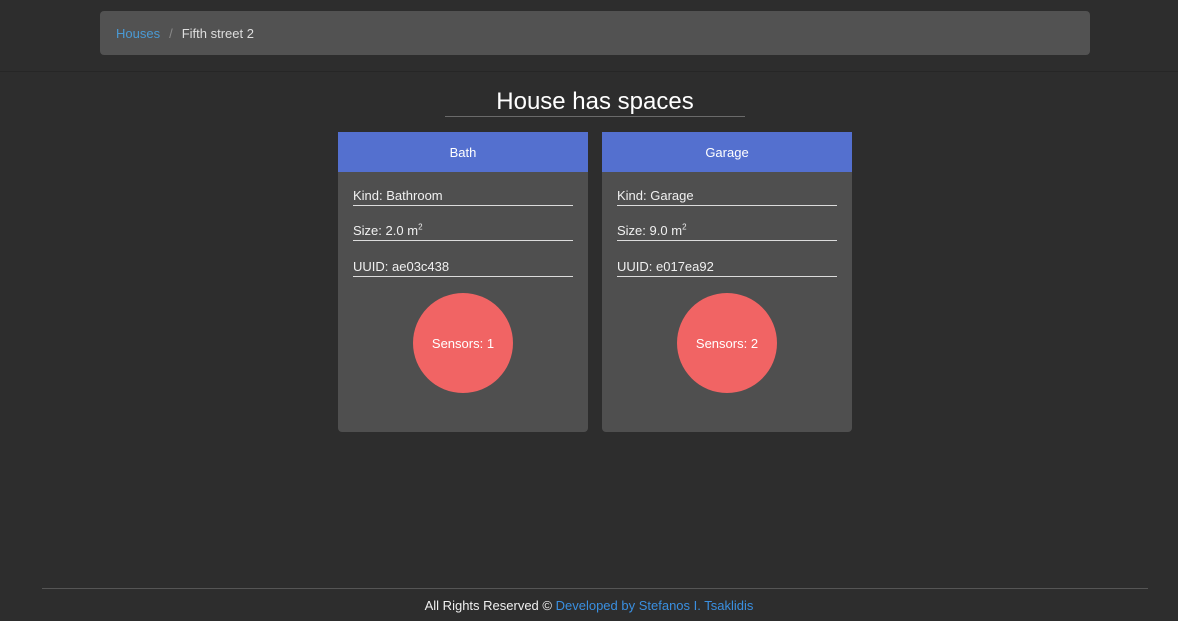 This screenshot has height=621, width=1178. Describe the element at coordinates (463, 268) in the screenshot. I see `space-uuid-field: UUID: ae03c438` at that location.